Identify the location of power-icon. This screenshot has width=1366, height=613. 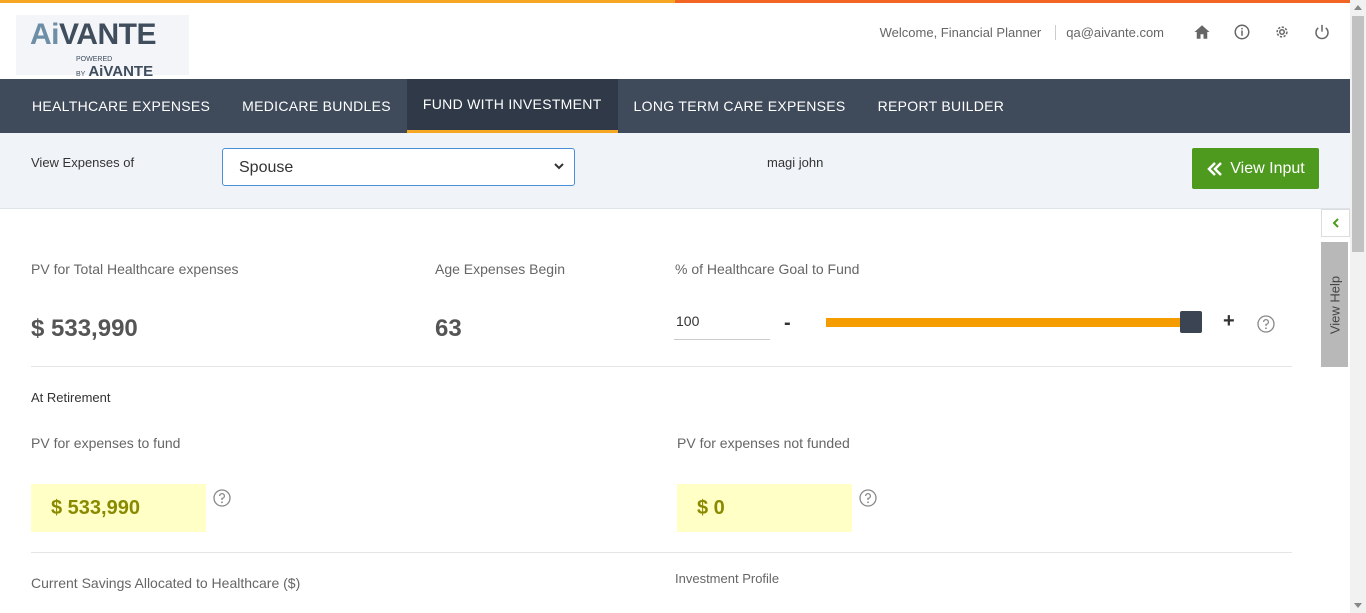
(1322, 32).